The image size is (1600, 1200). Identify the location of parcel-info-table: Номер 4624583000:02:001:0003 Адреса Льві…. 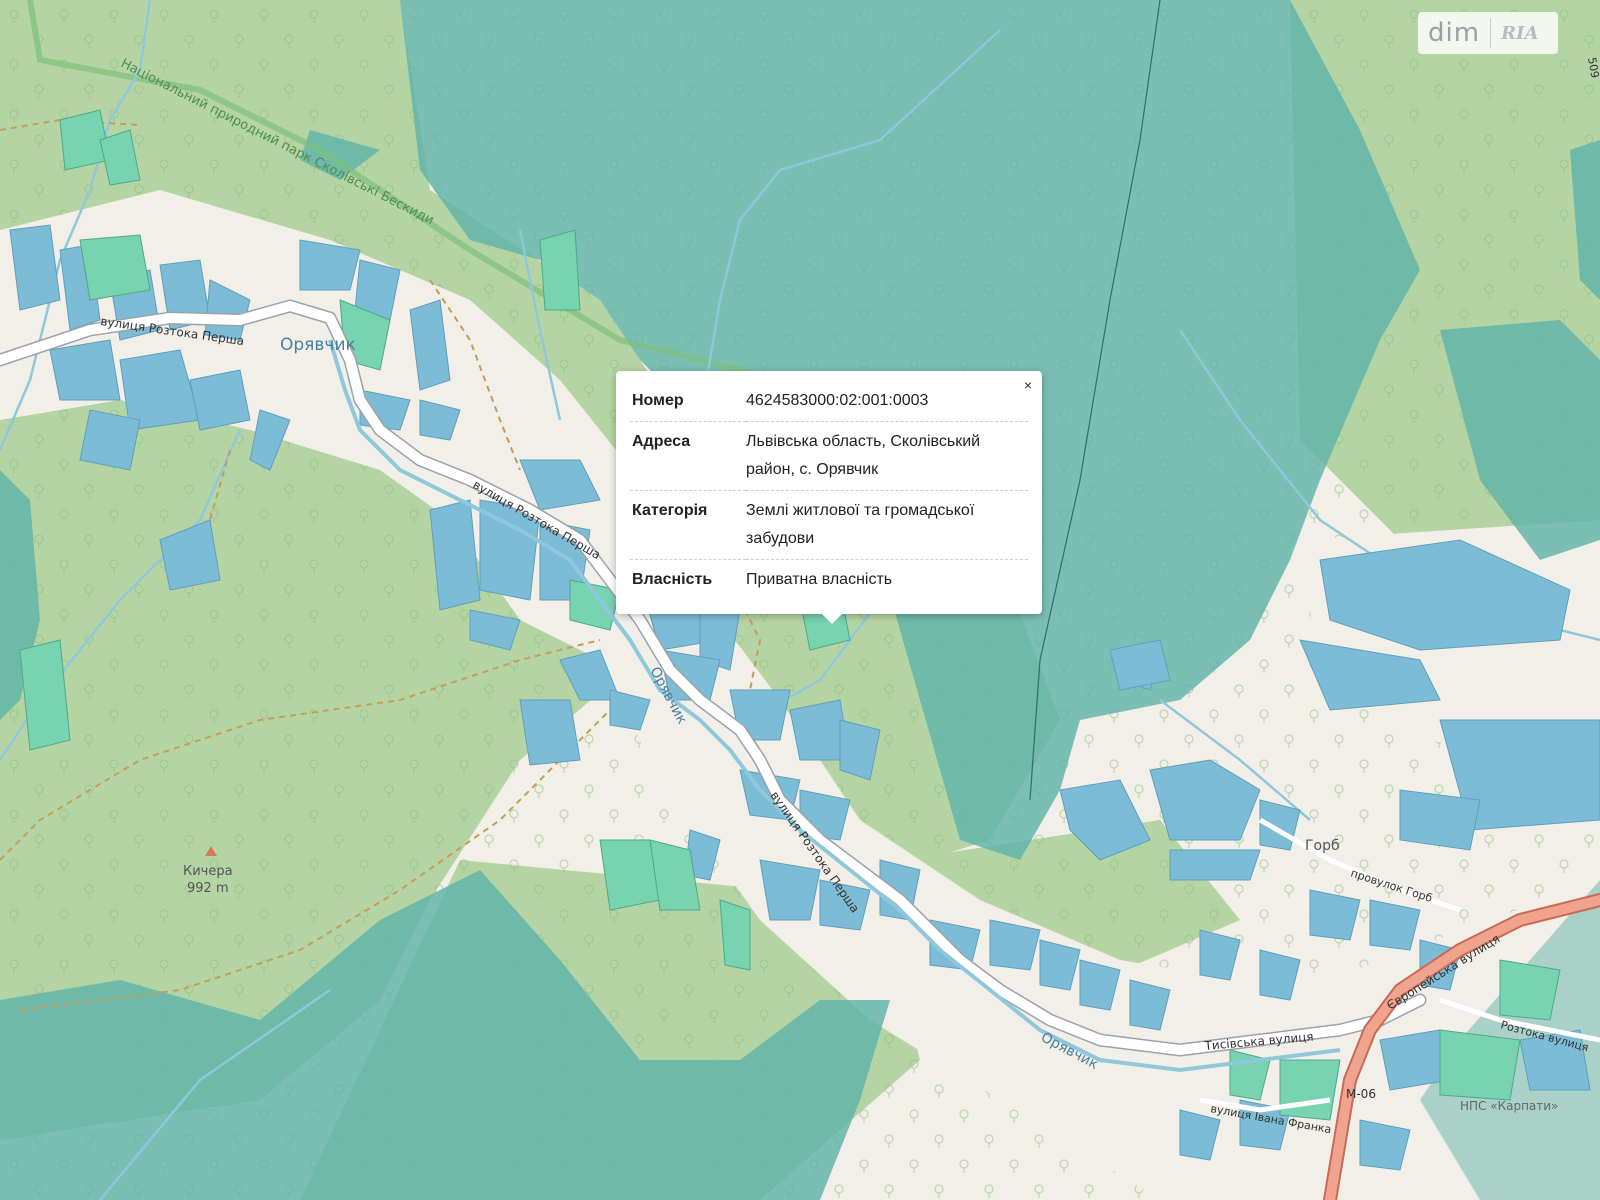
(829, 490).